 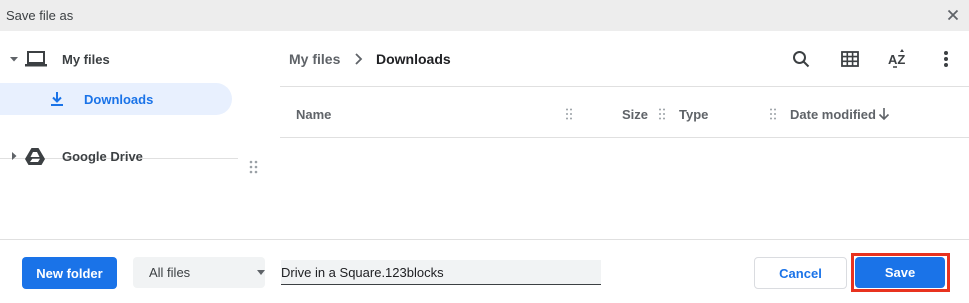 I want to click on svg-text: AZ, so click(x=896, y=59).